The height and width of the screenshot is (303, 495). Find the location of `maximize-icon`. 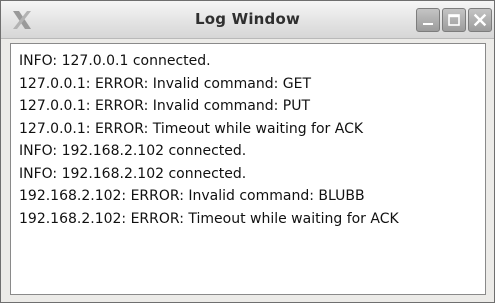

maximize-icon is located at coordinates (454, 20).